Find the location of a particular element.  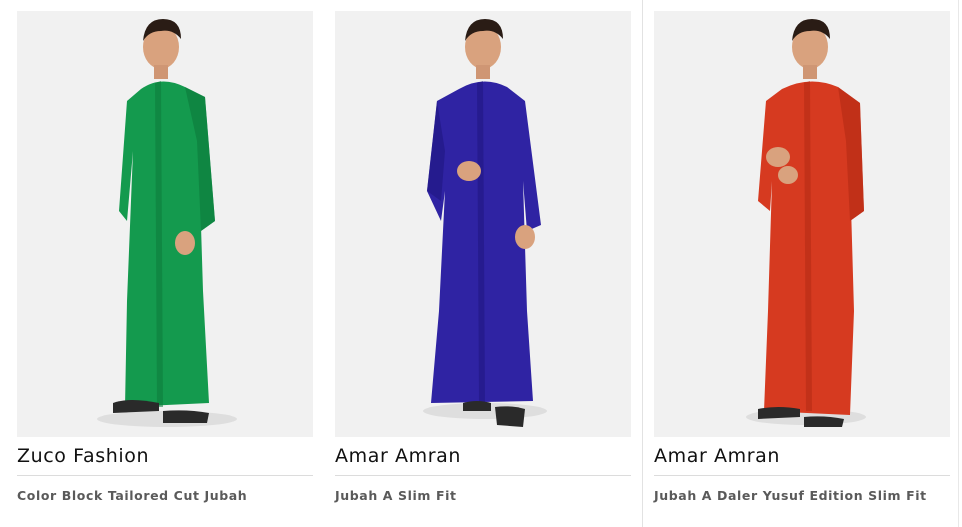

product-name: Jubah A Daler Yusuf Edition Slim Fit is located at coordinates (802, 495).